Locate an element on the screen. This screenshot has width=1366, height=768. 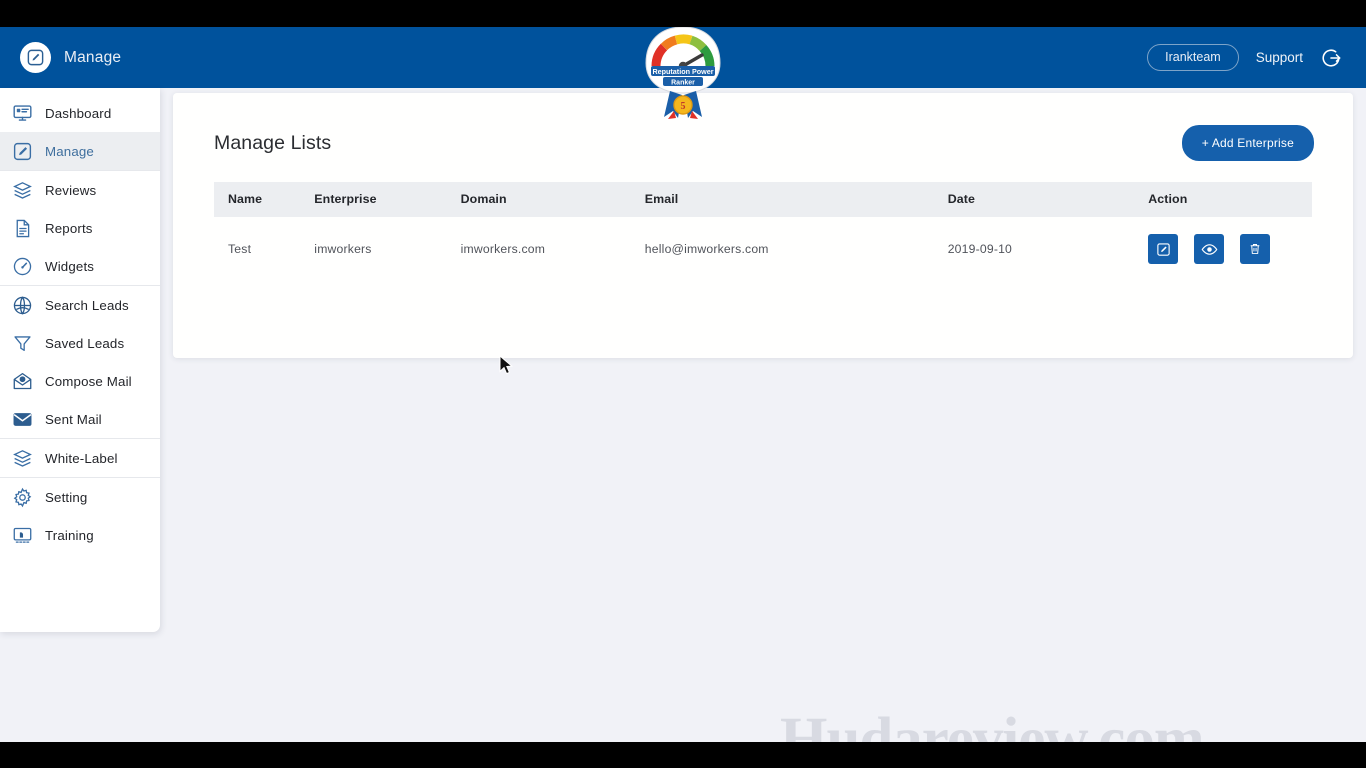
user-account-pill: Irankteam is located at coordinates (1193, 57).